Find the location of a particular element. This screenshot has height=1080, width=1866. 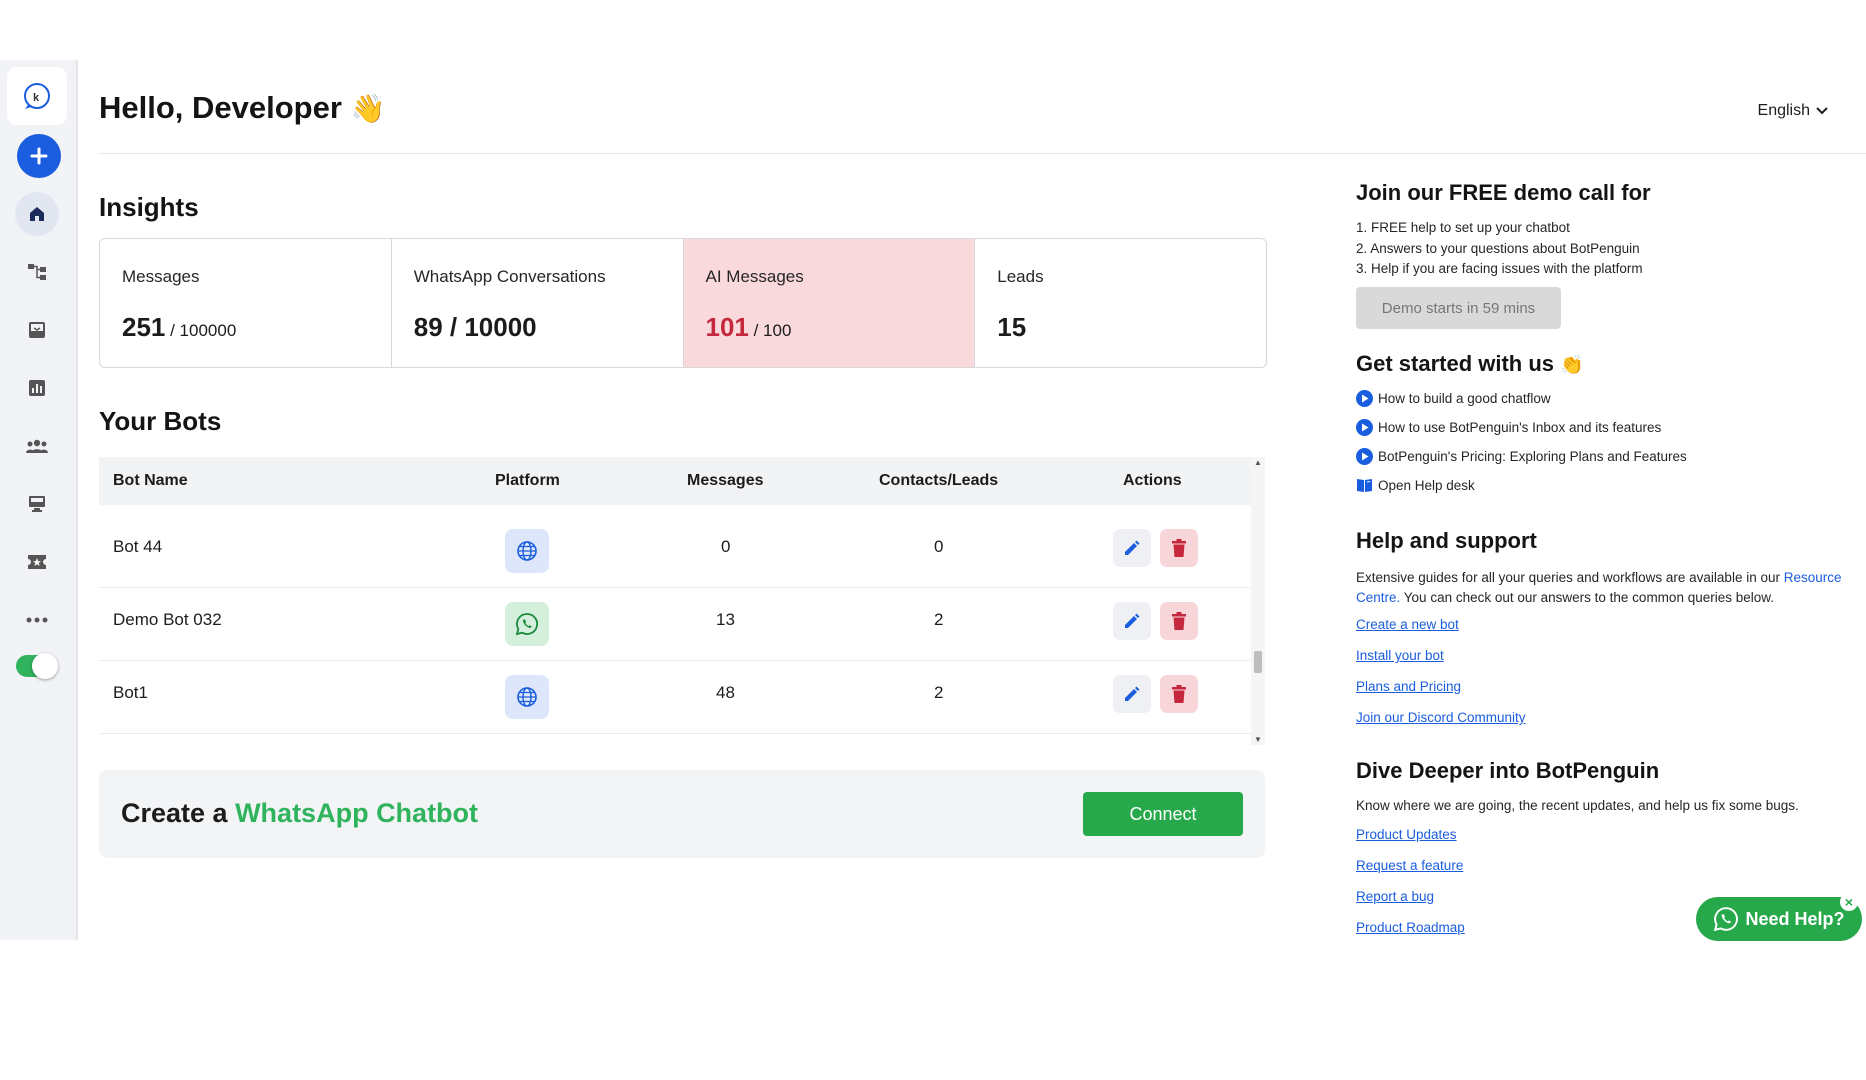

sidebar-item-contacts is located at coordinates (37, 446).